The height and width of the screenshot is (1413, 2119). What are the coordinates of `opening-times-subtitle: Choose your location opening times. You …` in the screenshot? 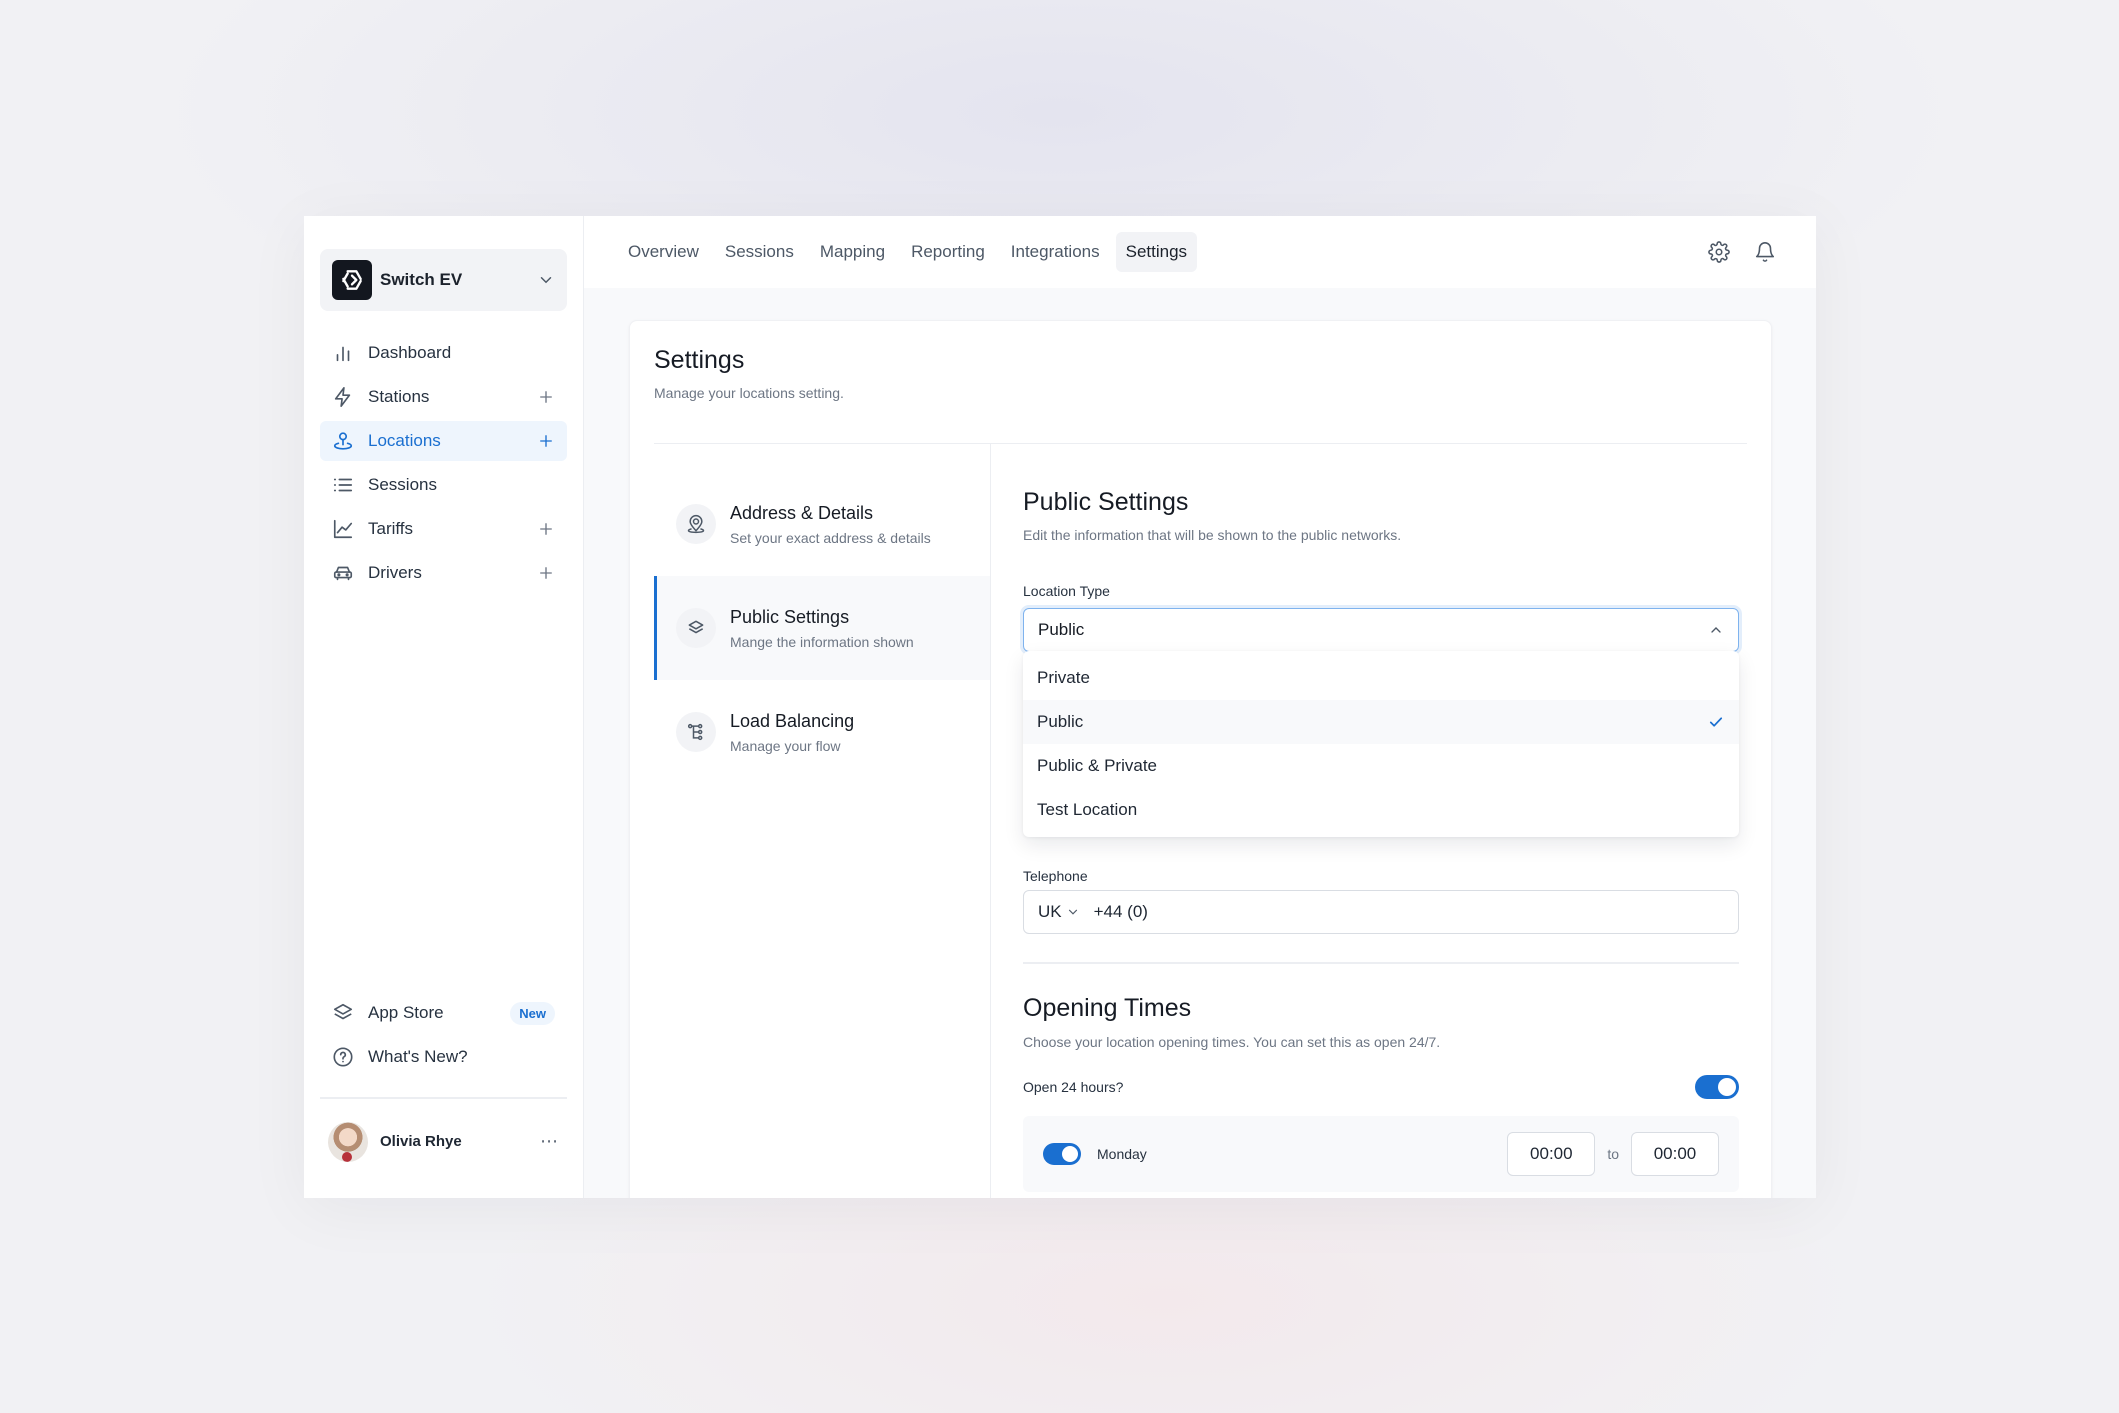 It's located at (1232, 1042).